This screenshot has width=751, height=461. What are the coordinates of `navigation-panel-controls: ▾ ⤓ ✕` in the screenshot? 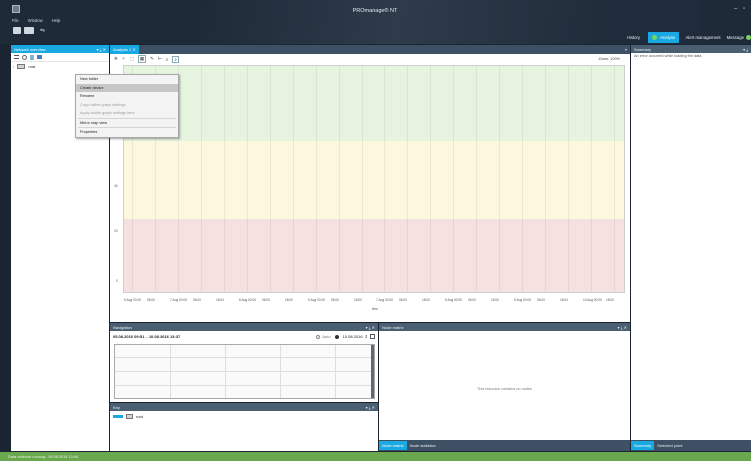 It's located at (370, 327).